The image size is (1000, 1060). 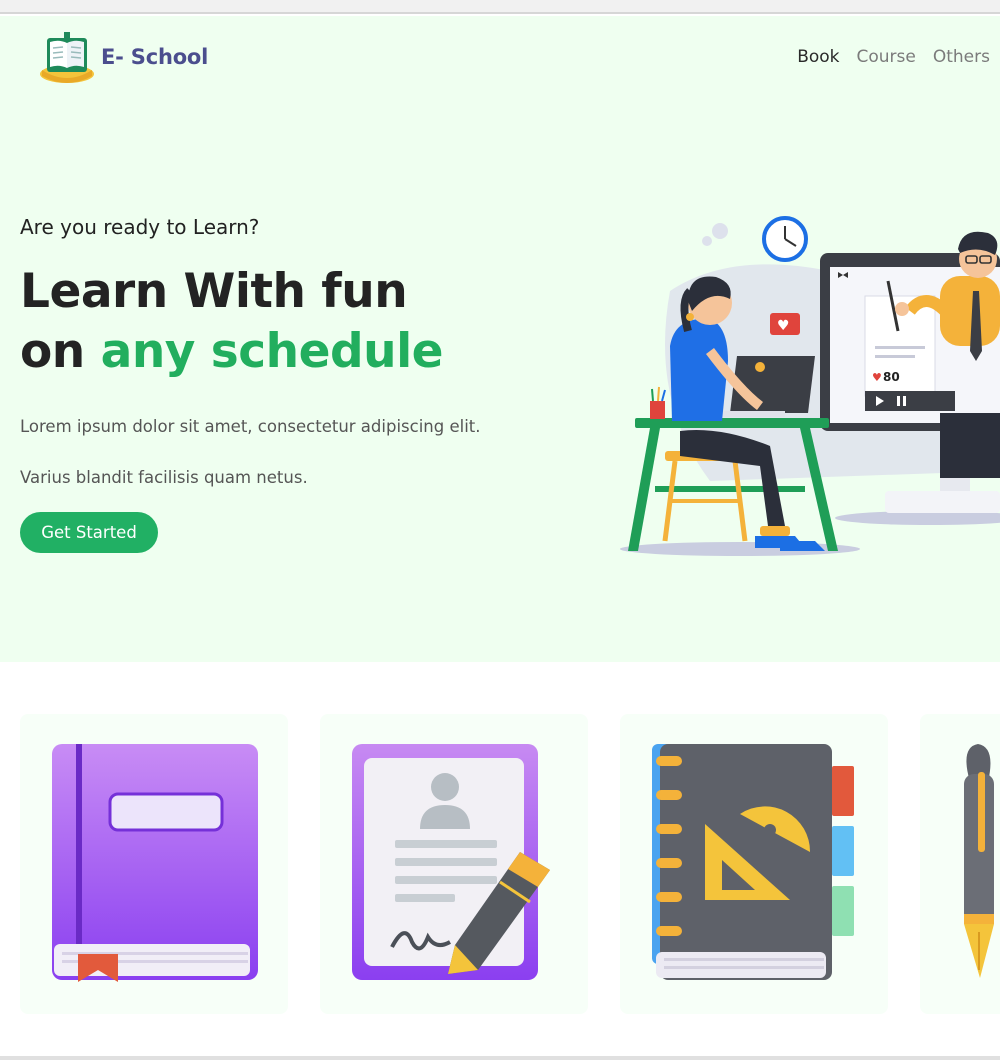 What do you see at coordinates (960, 864) in the screenshot?
I see `card-fountain-pen` at bounding box center [960, 864].